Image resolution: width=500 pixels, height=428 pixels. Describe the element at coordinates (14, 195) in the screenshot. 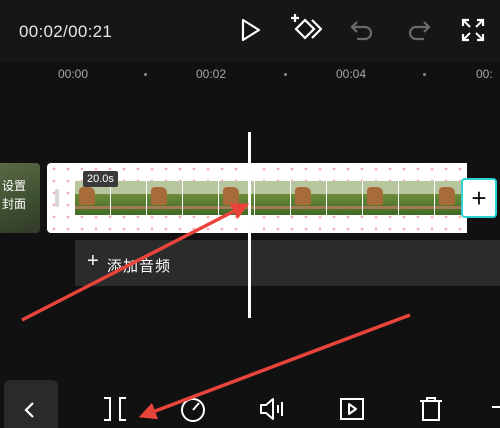

I see `set-cover-label: 设置 封面` at that location.